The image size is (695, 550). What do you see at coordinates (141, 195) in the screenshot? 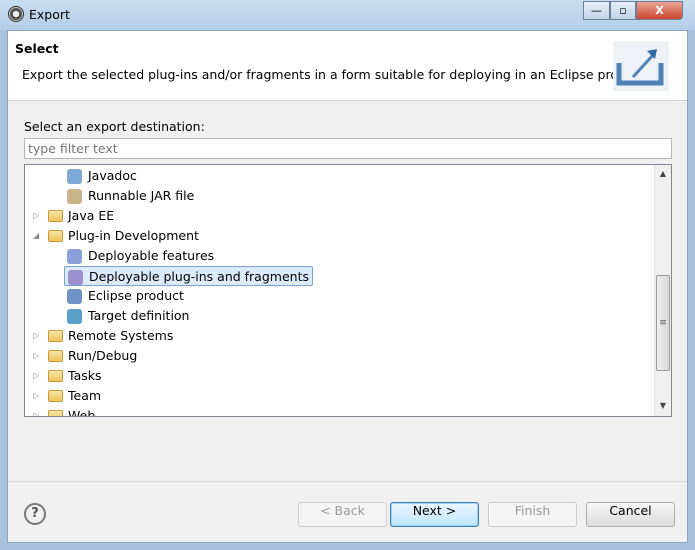
I see `tree-item-label: Runnable JAR file` at bounding box center [141, 195].